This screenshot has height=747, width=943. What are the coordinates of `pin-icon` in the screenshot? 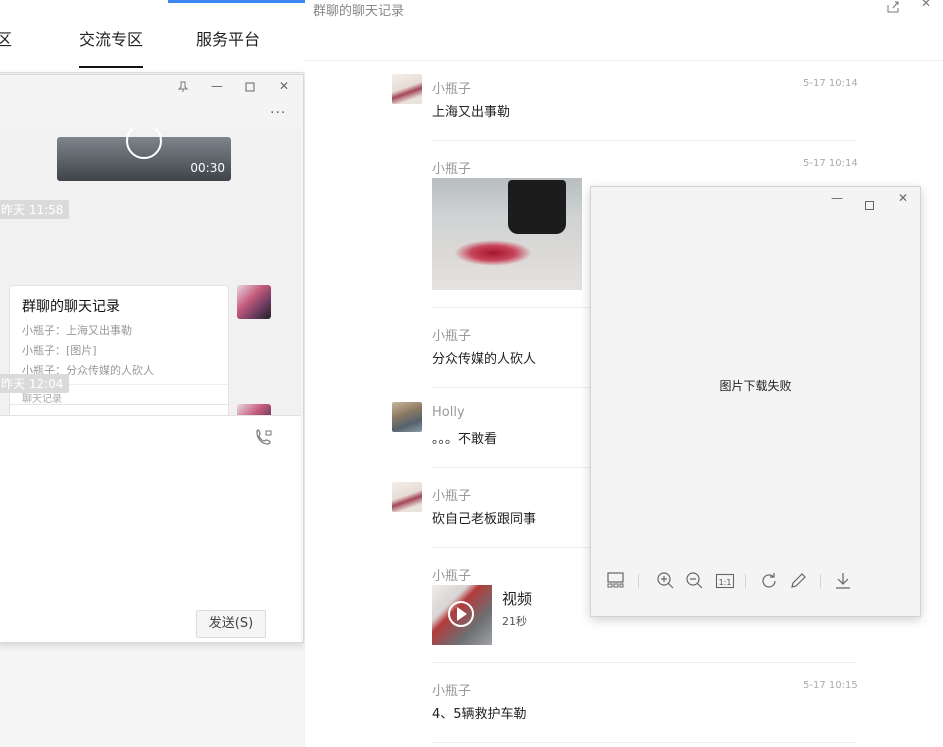 It's located at (183, 88).